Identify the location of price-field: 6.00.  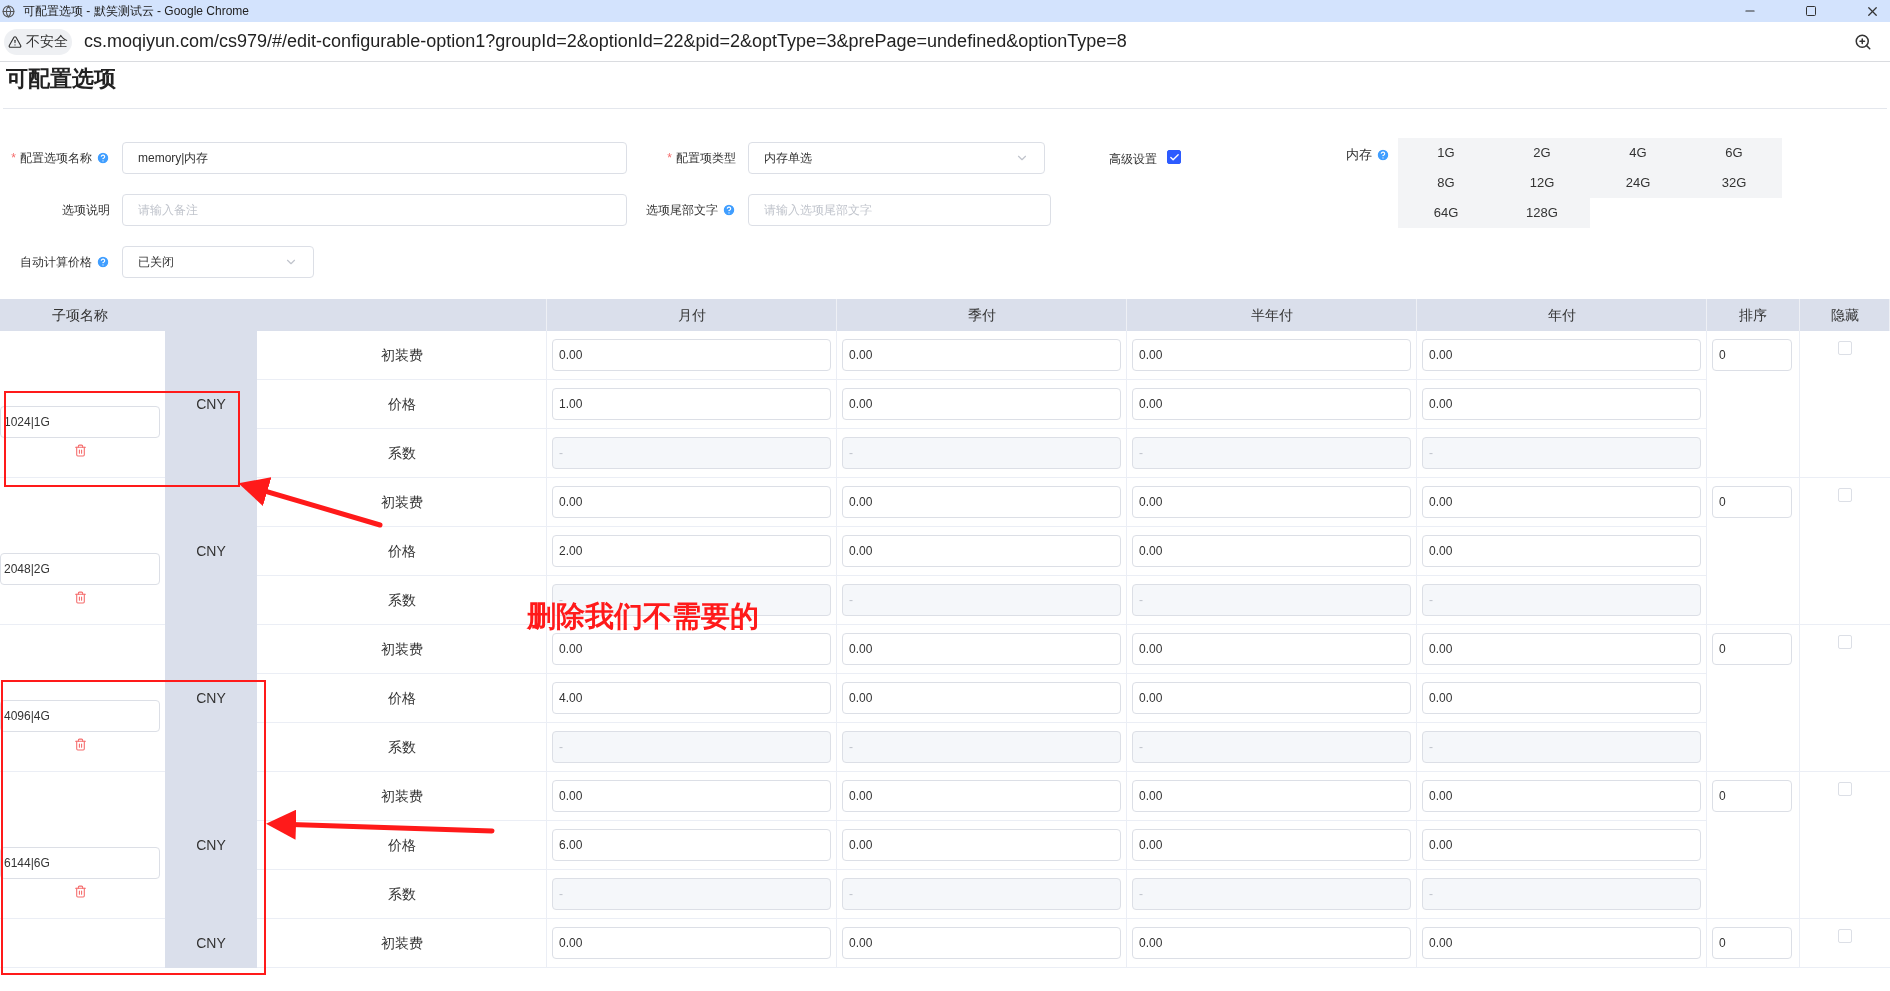
(691, 845).